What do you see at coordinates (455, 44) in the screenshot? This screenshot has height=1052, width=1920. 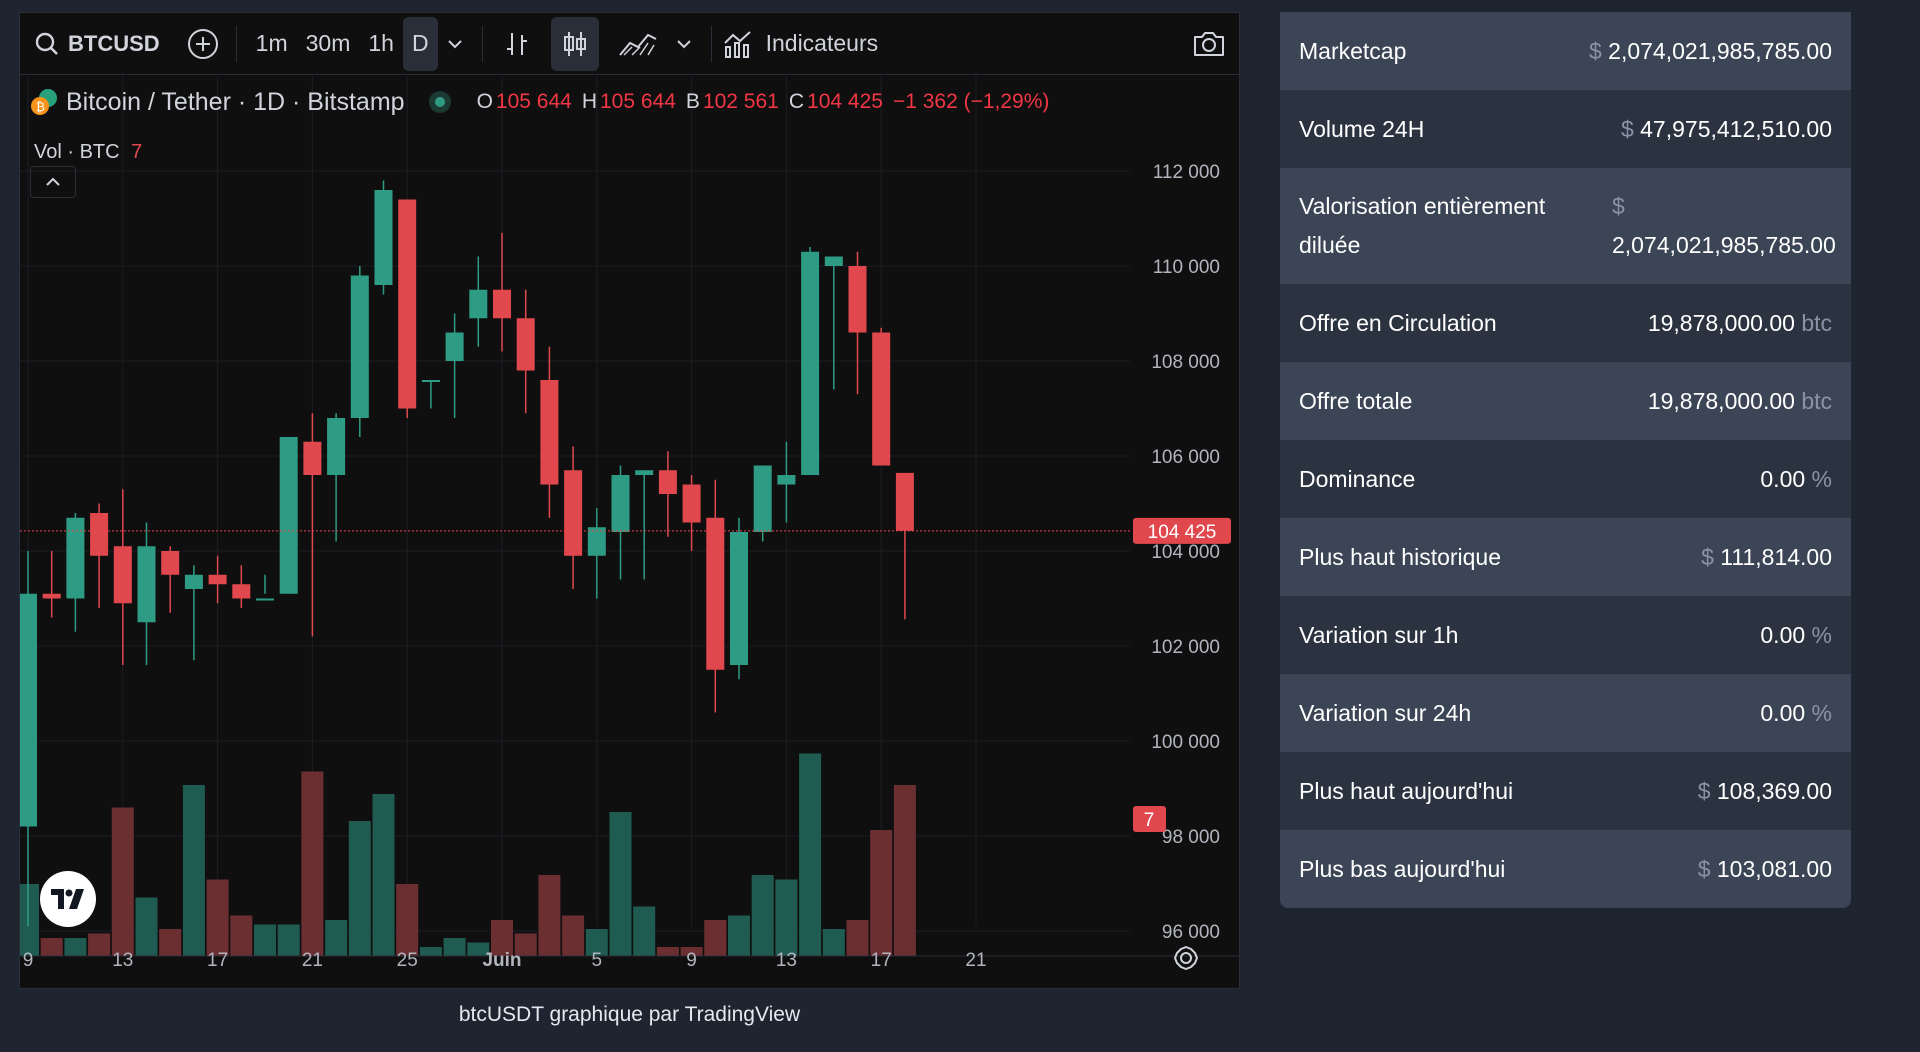 I see `interval-dropdown` at bounding box center [455, 44].